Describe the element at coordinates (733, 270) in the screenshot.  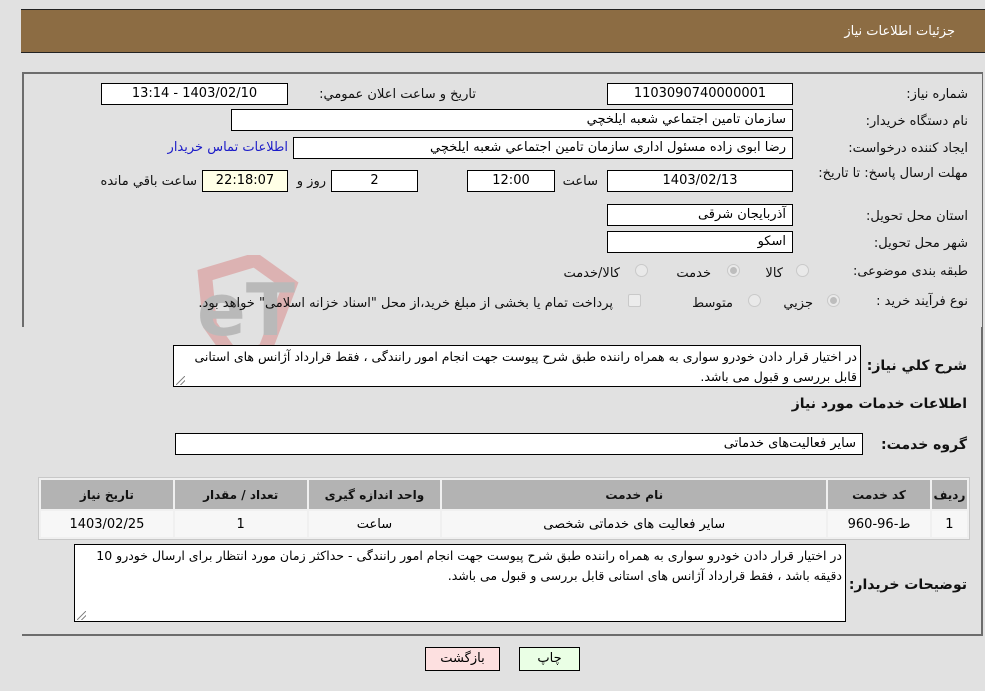
I see `category-radio-service` at that location.